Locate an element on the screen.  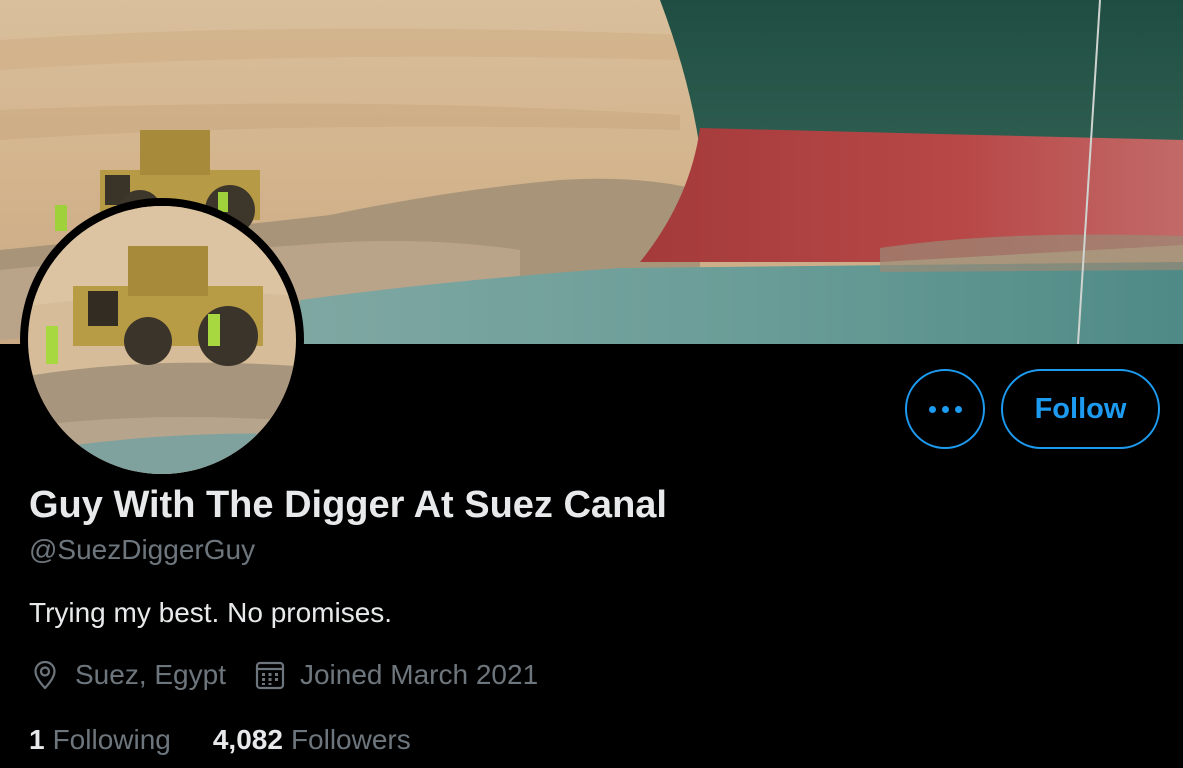
following-label: Following is located at coordinates (111, 739).